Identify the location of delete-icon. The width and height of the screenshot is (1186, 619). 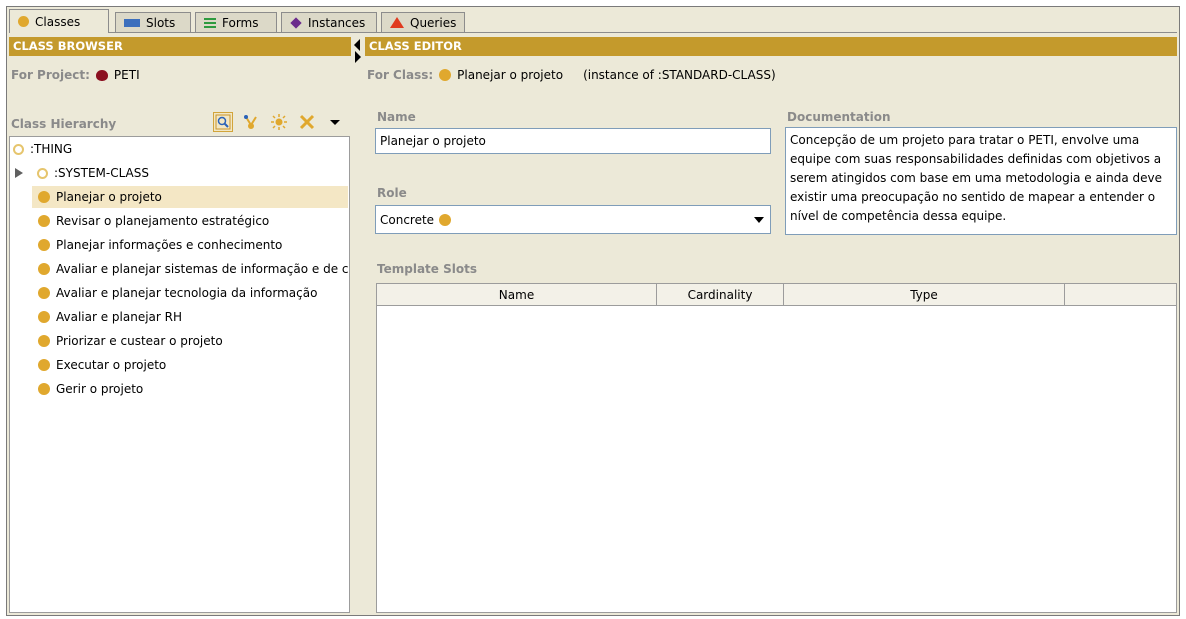
(307, 122).